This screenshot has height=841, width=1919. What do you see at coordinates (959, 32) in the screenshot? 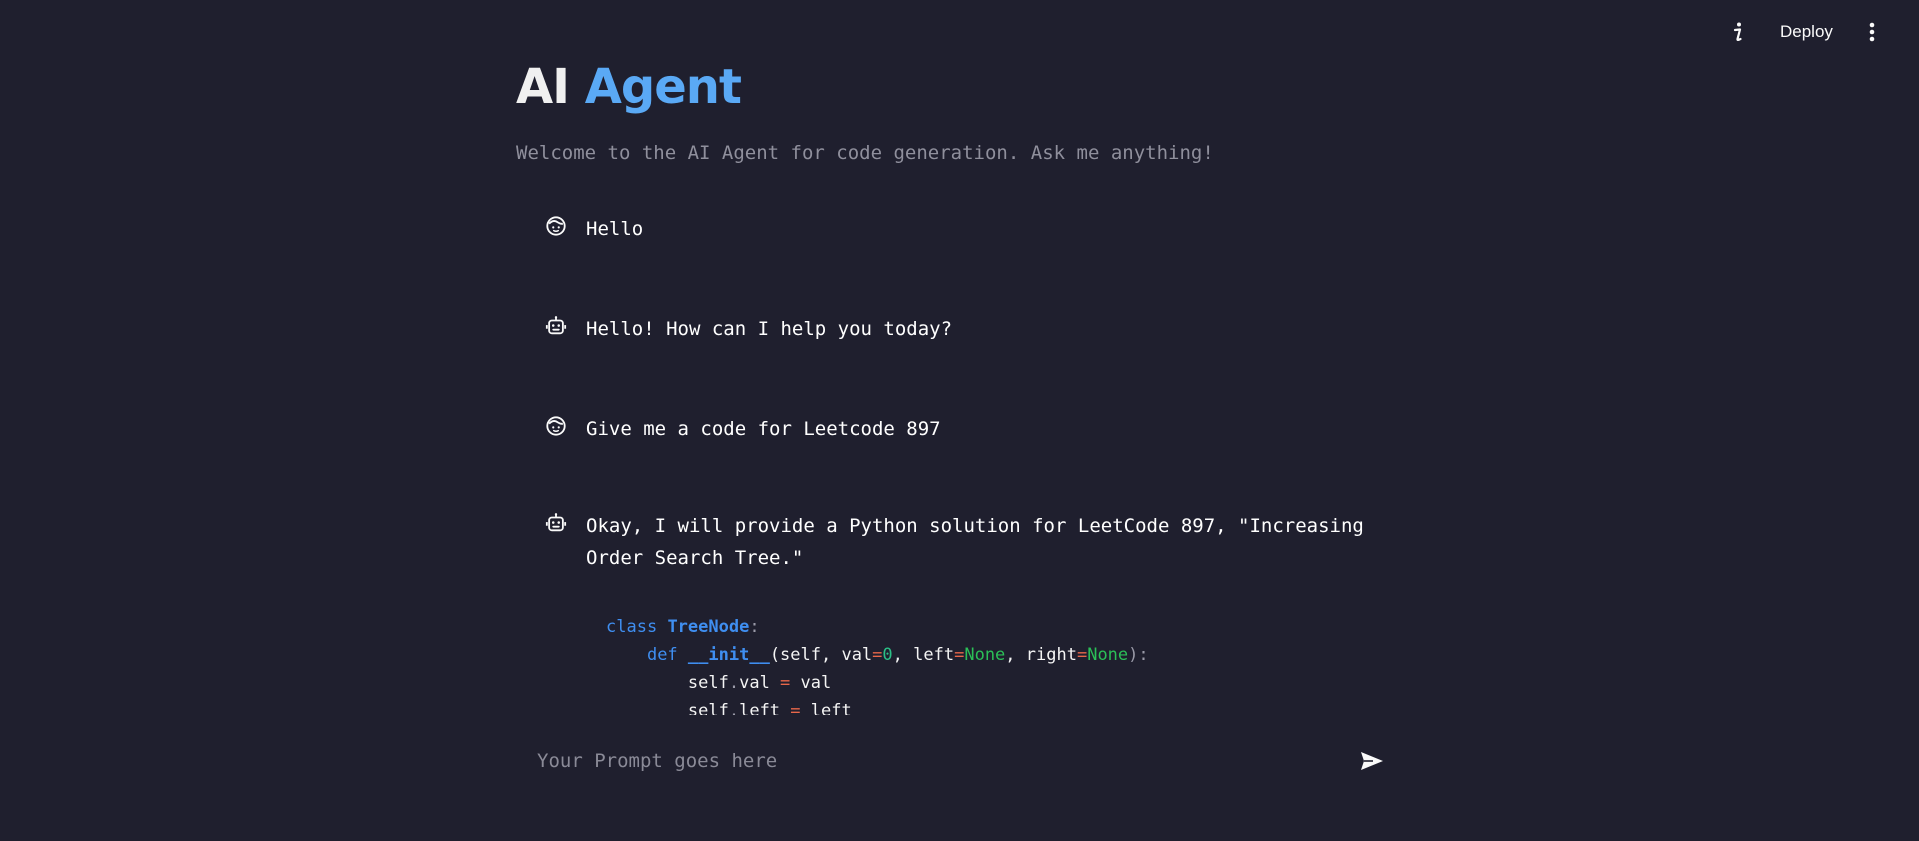
I see `top-toolbar: Deploy` at bounding box center [959, 32].